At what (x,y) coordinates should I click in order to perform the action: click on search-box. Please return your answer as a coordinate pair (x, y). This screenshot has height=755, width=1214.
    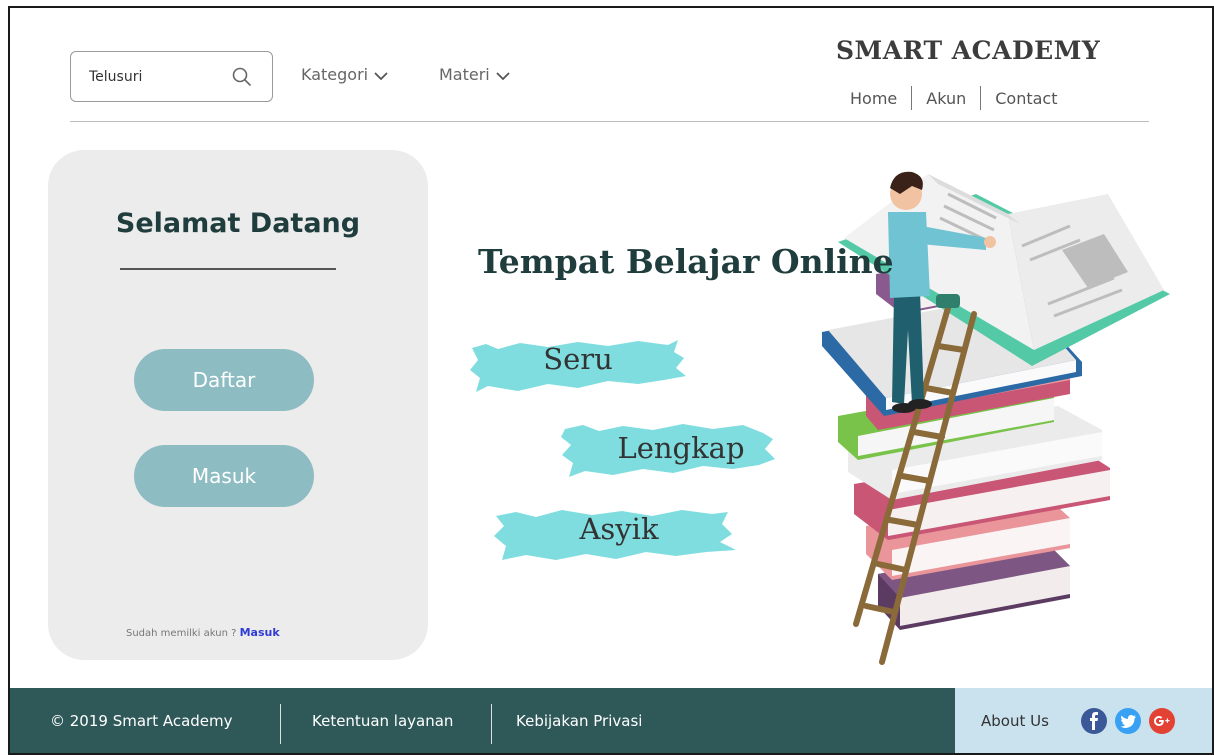
    Looking at the image, I should click on (171, 76).